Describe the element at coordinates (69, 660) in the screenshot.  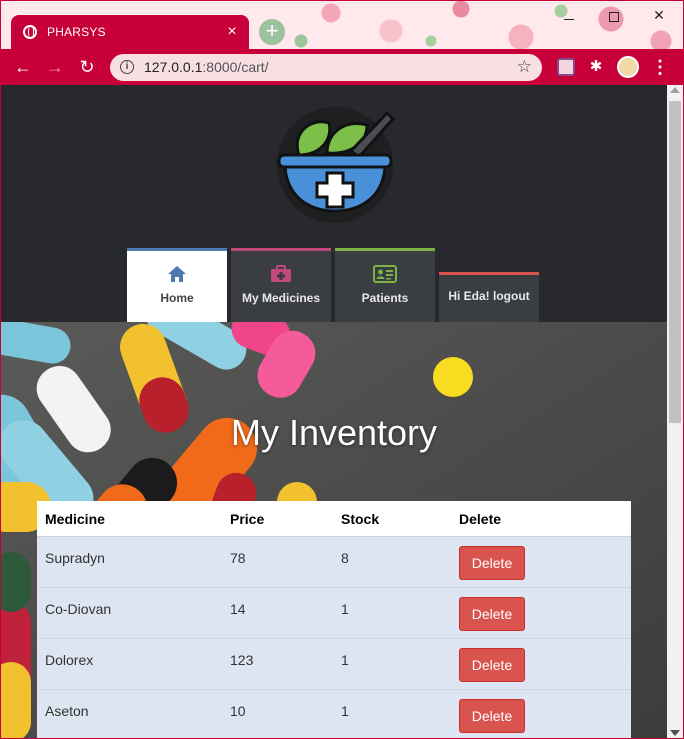
I see `medicine-cell: Dolorex` at that location.